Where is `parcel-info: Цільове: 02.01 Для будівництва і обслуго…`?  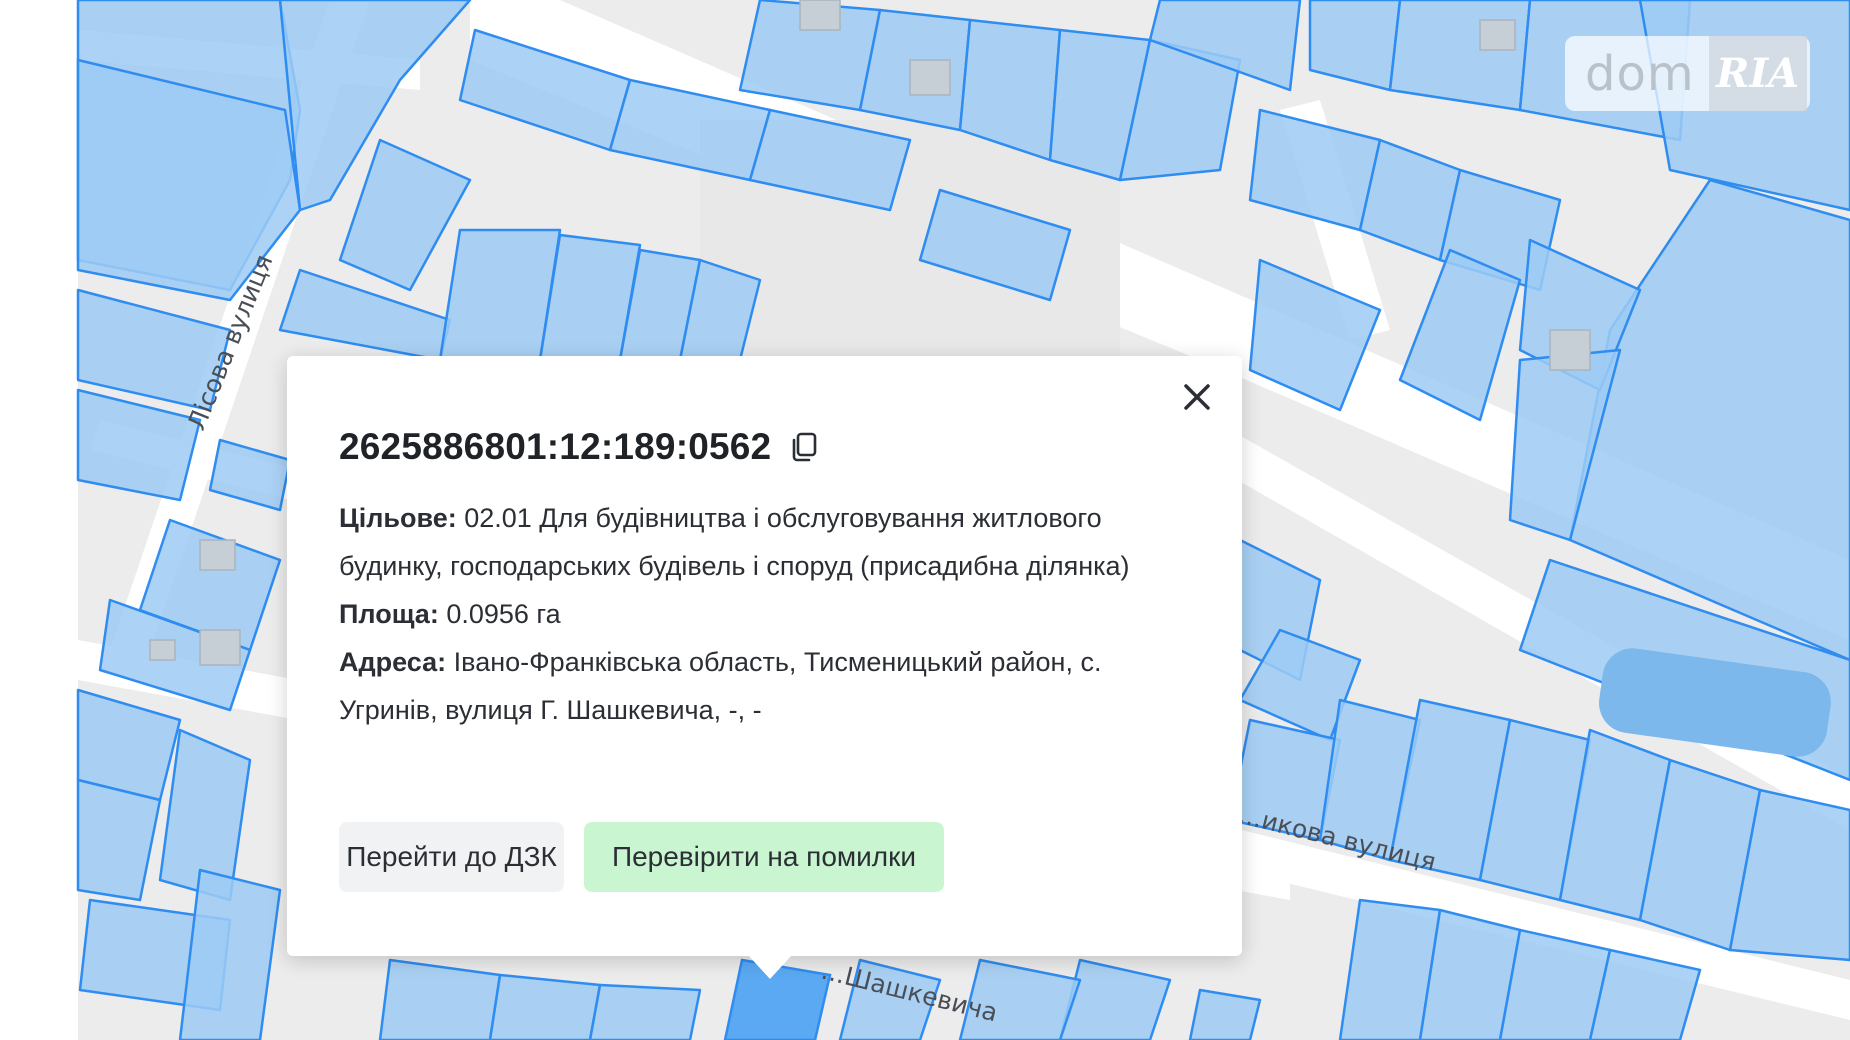
parcel-info: Цільове: 02.01 Для будівництва і обслуго… is located at coordinates (769, 614).